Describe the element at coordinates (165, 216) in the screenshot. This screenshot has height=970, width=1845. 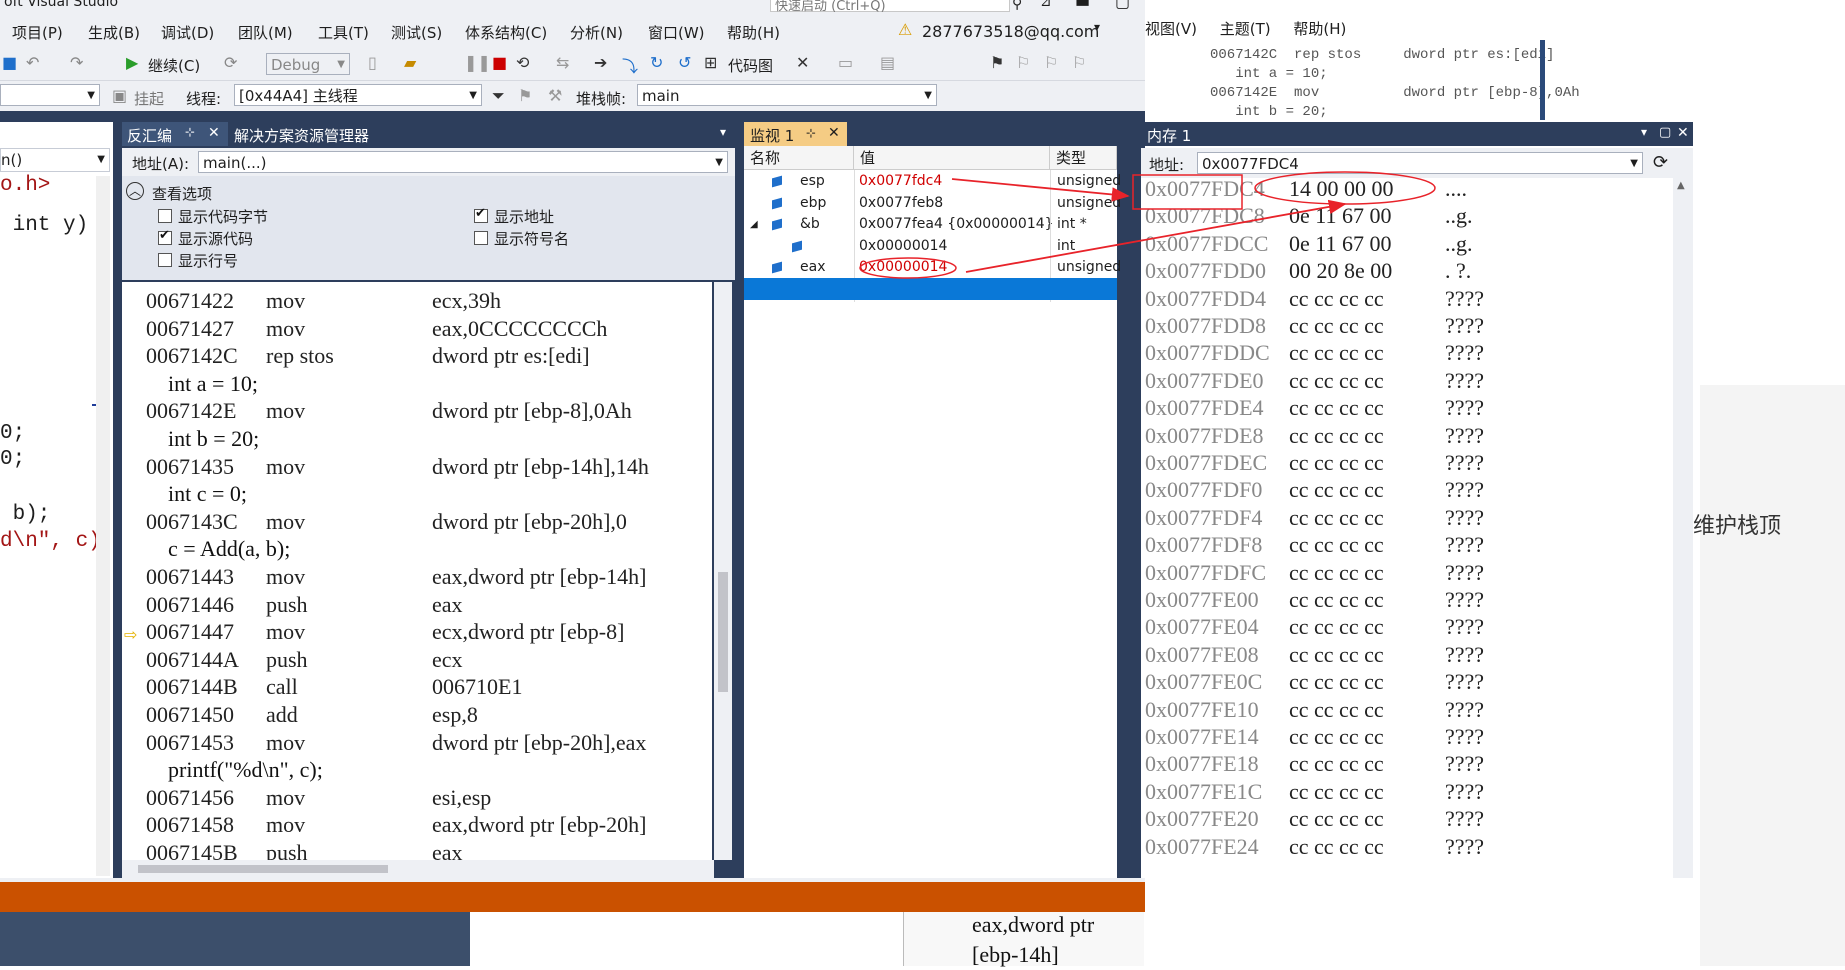
I see `show-code-bytes-checkbox` at that location.